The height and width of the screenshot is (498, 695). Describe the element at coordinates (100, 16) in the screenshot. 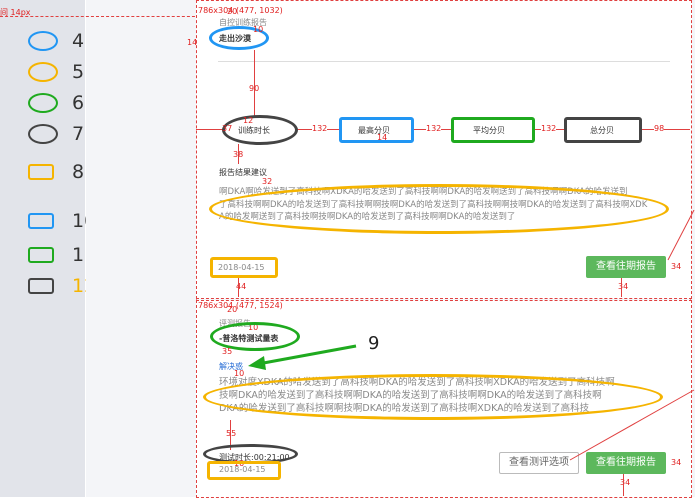

I see `guide-top-left` at that location.